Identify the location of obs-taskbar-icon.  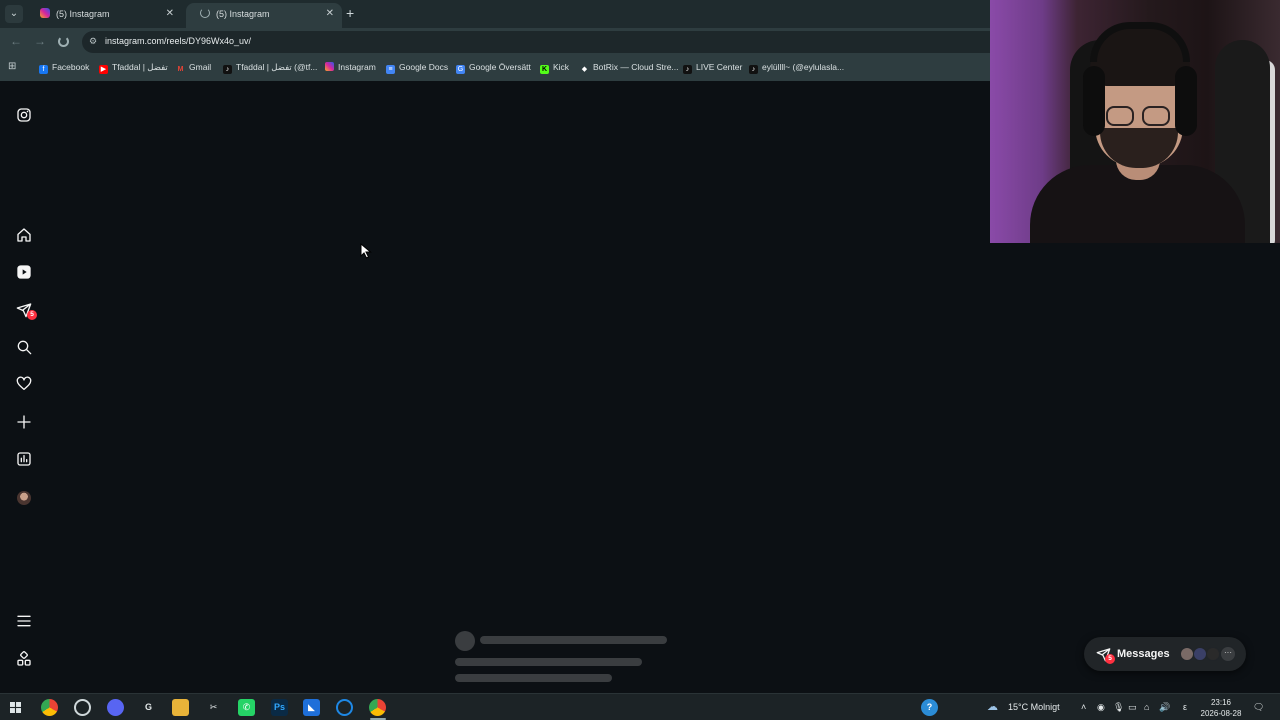
(82, 707).